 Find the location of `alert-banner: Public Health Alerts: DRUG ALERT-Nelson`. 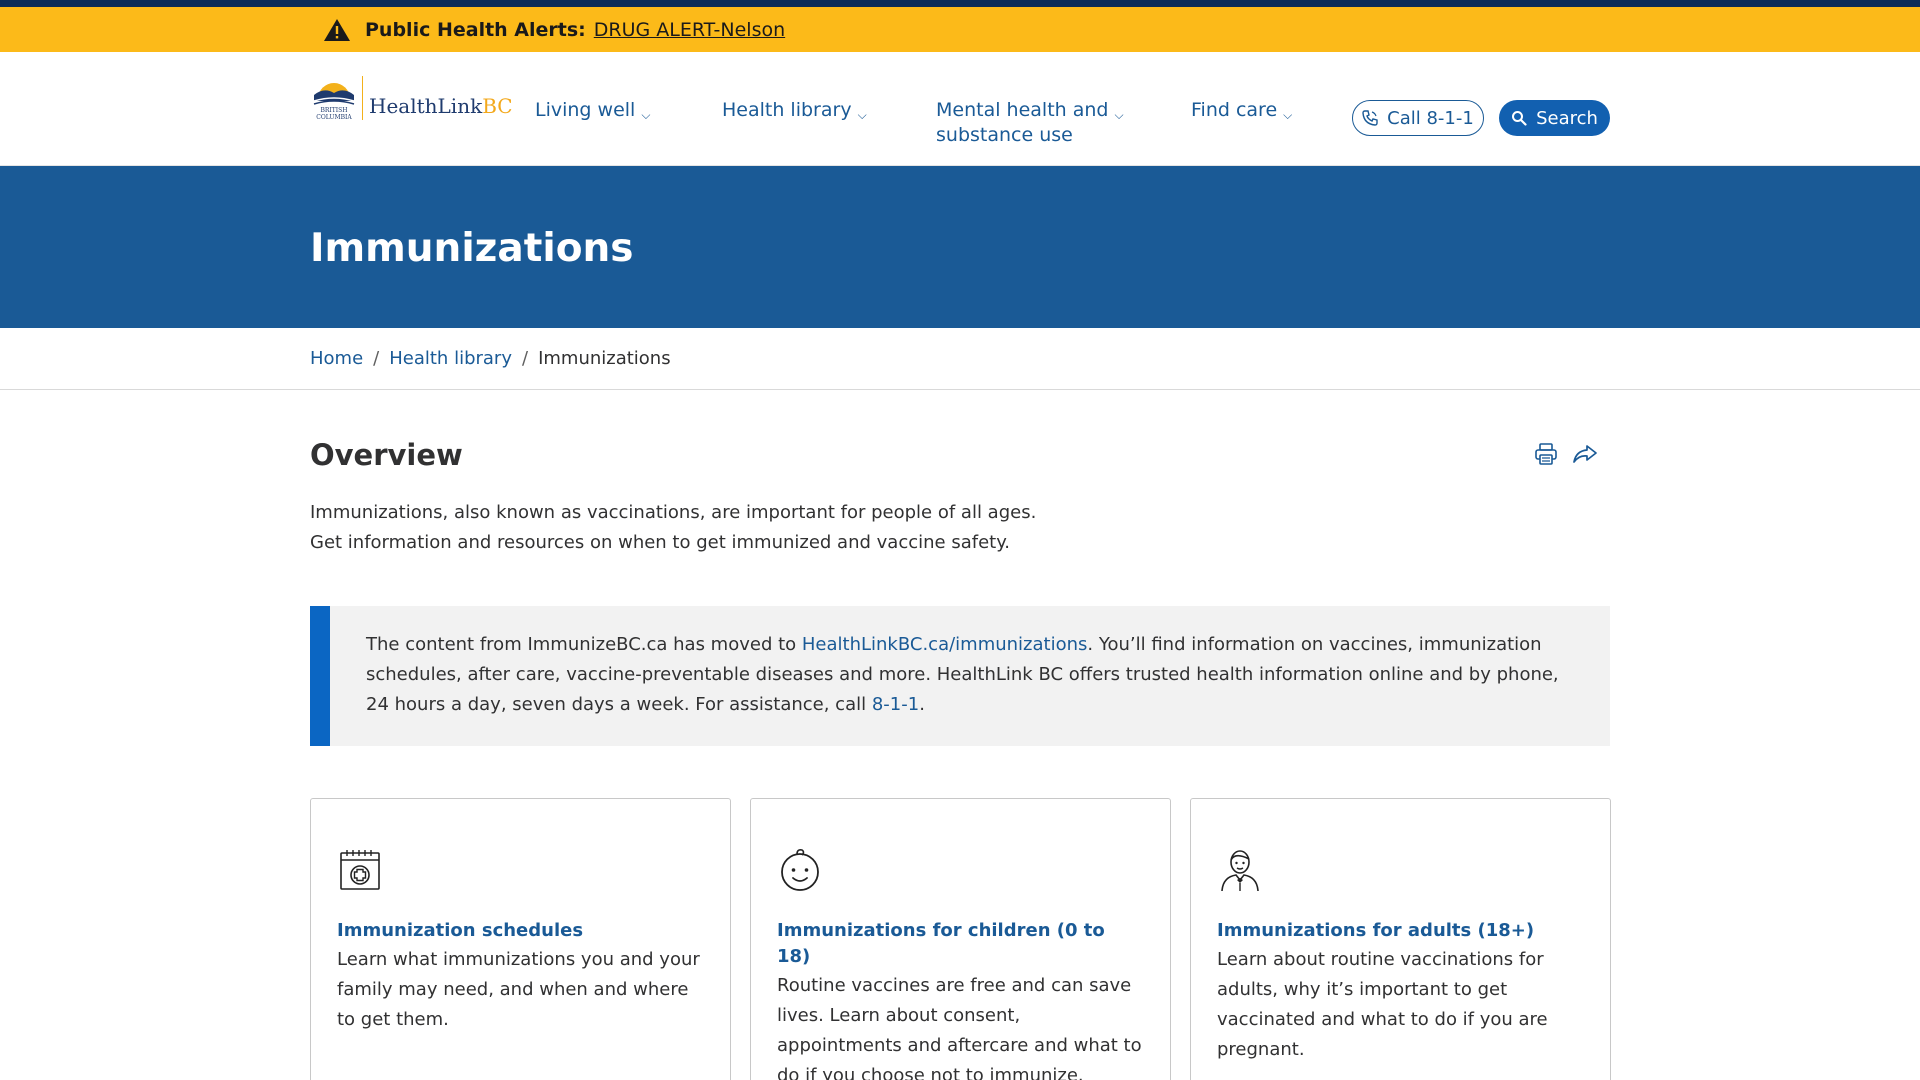

alert-banner: Public Health Alerts: DRUG ALERT-Nelson is located at coordinates (960, 29).